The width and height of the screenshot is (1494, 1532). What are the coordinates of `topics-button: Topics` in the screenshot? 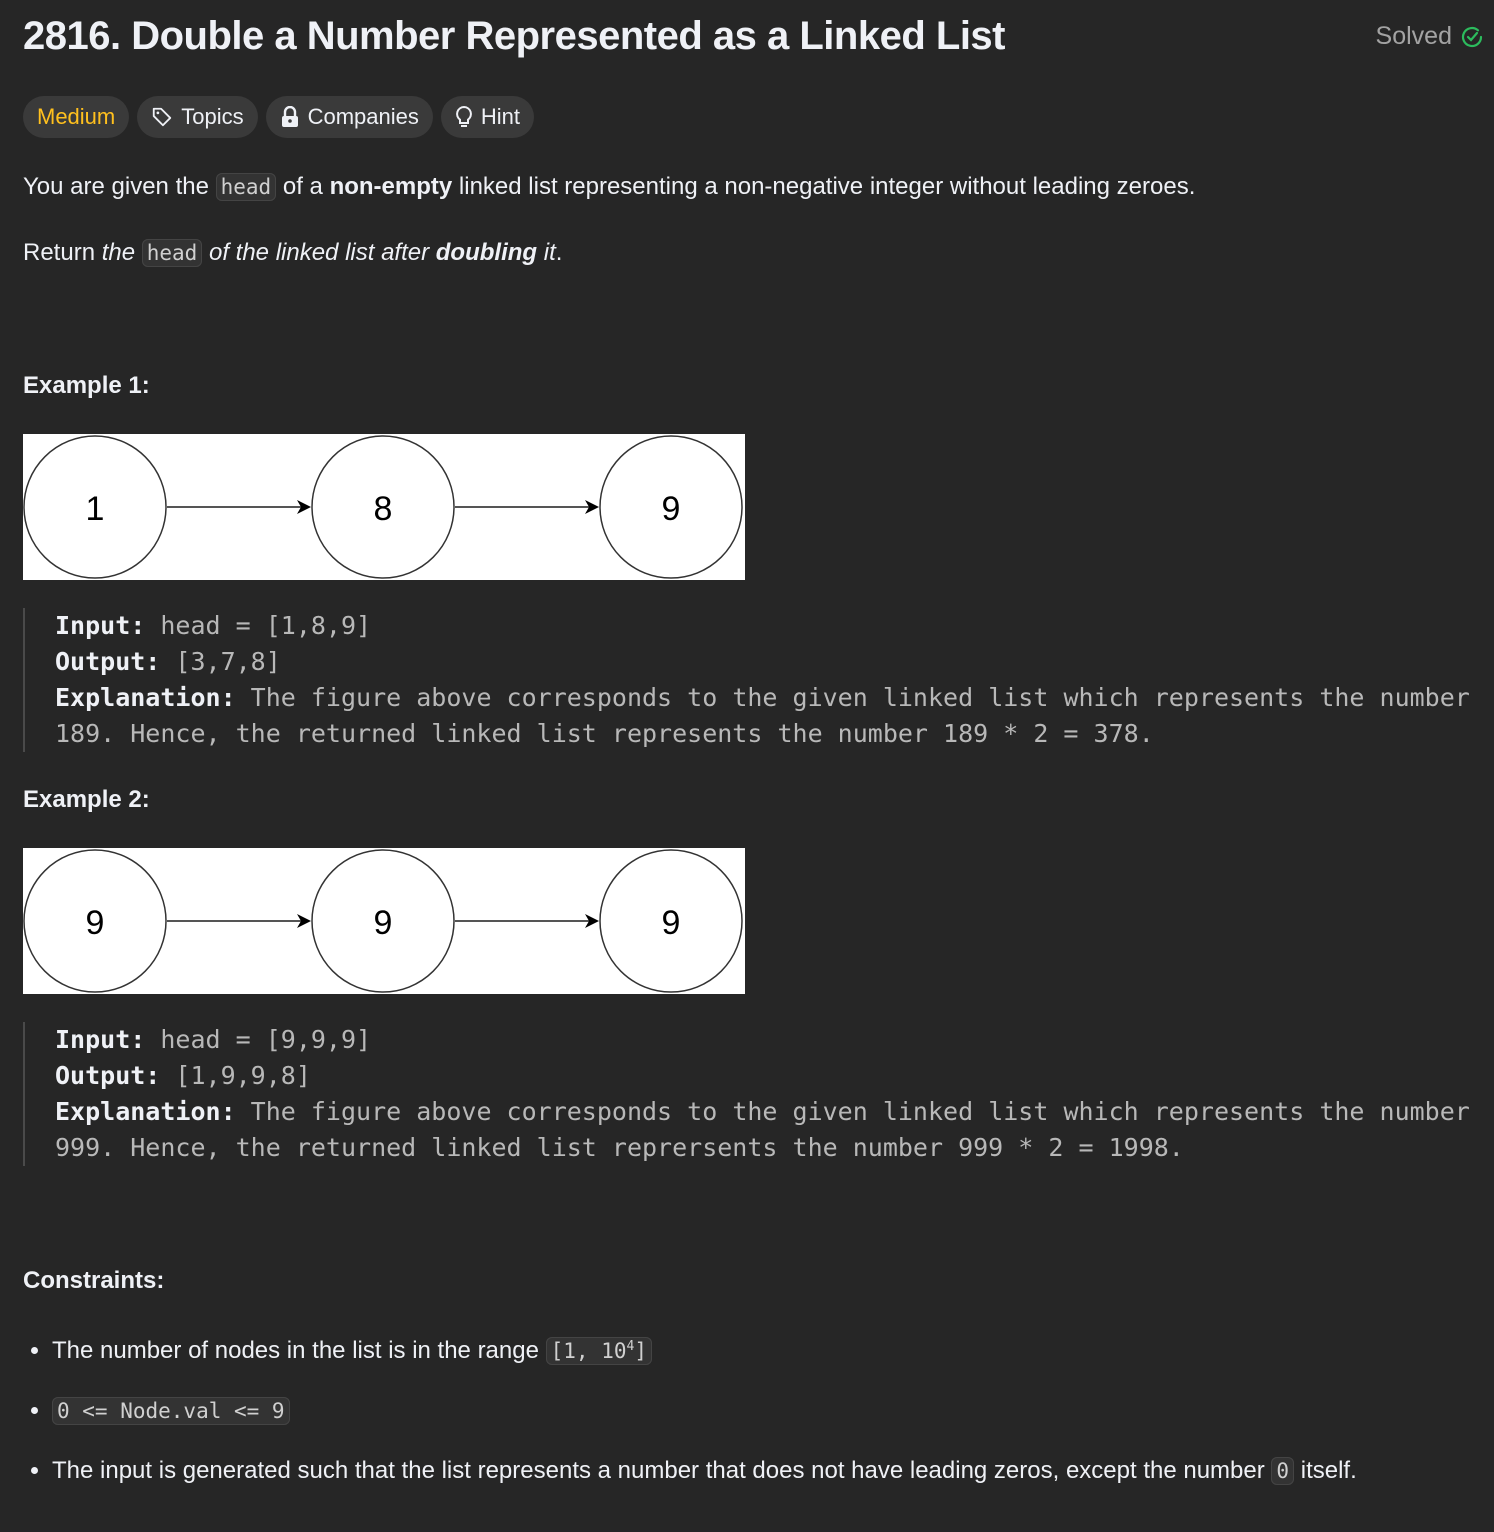 It's located at (197, 117).